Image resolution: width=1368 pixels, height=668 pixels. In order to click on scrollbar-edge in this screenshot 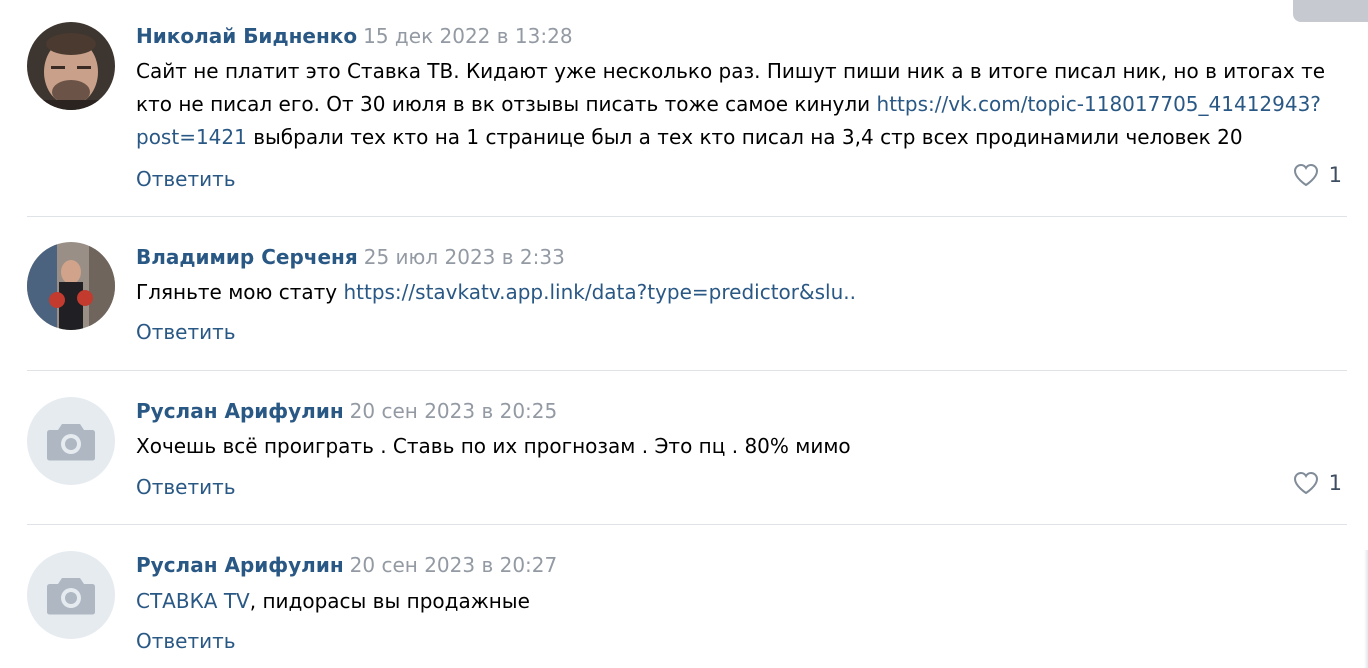, I will do `click(1366, 609)`.